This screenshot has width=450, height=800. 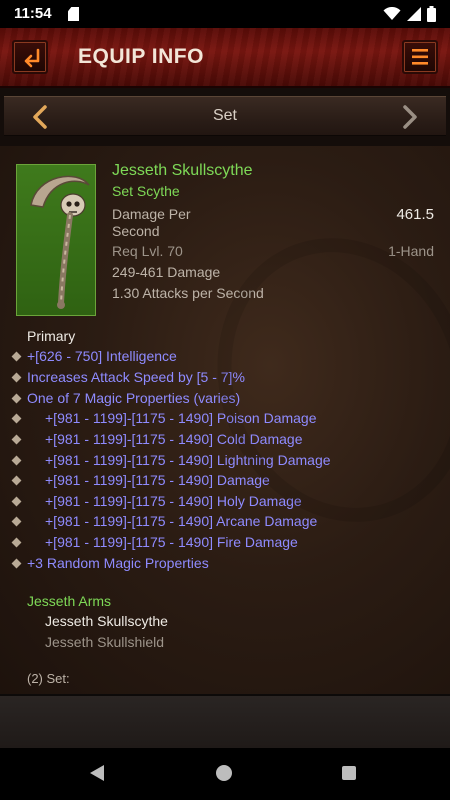 I want to click on battery-icon, so click(x=431, y=14).